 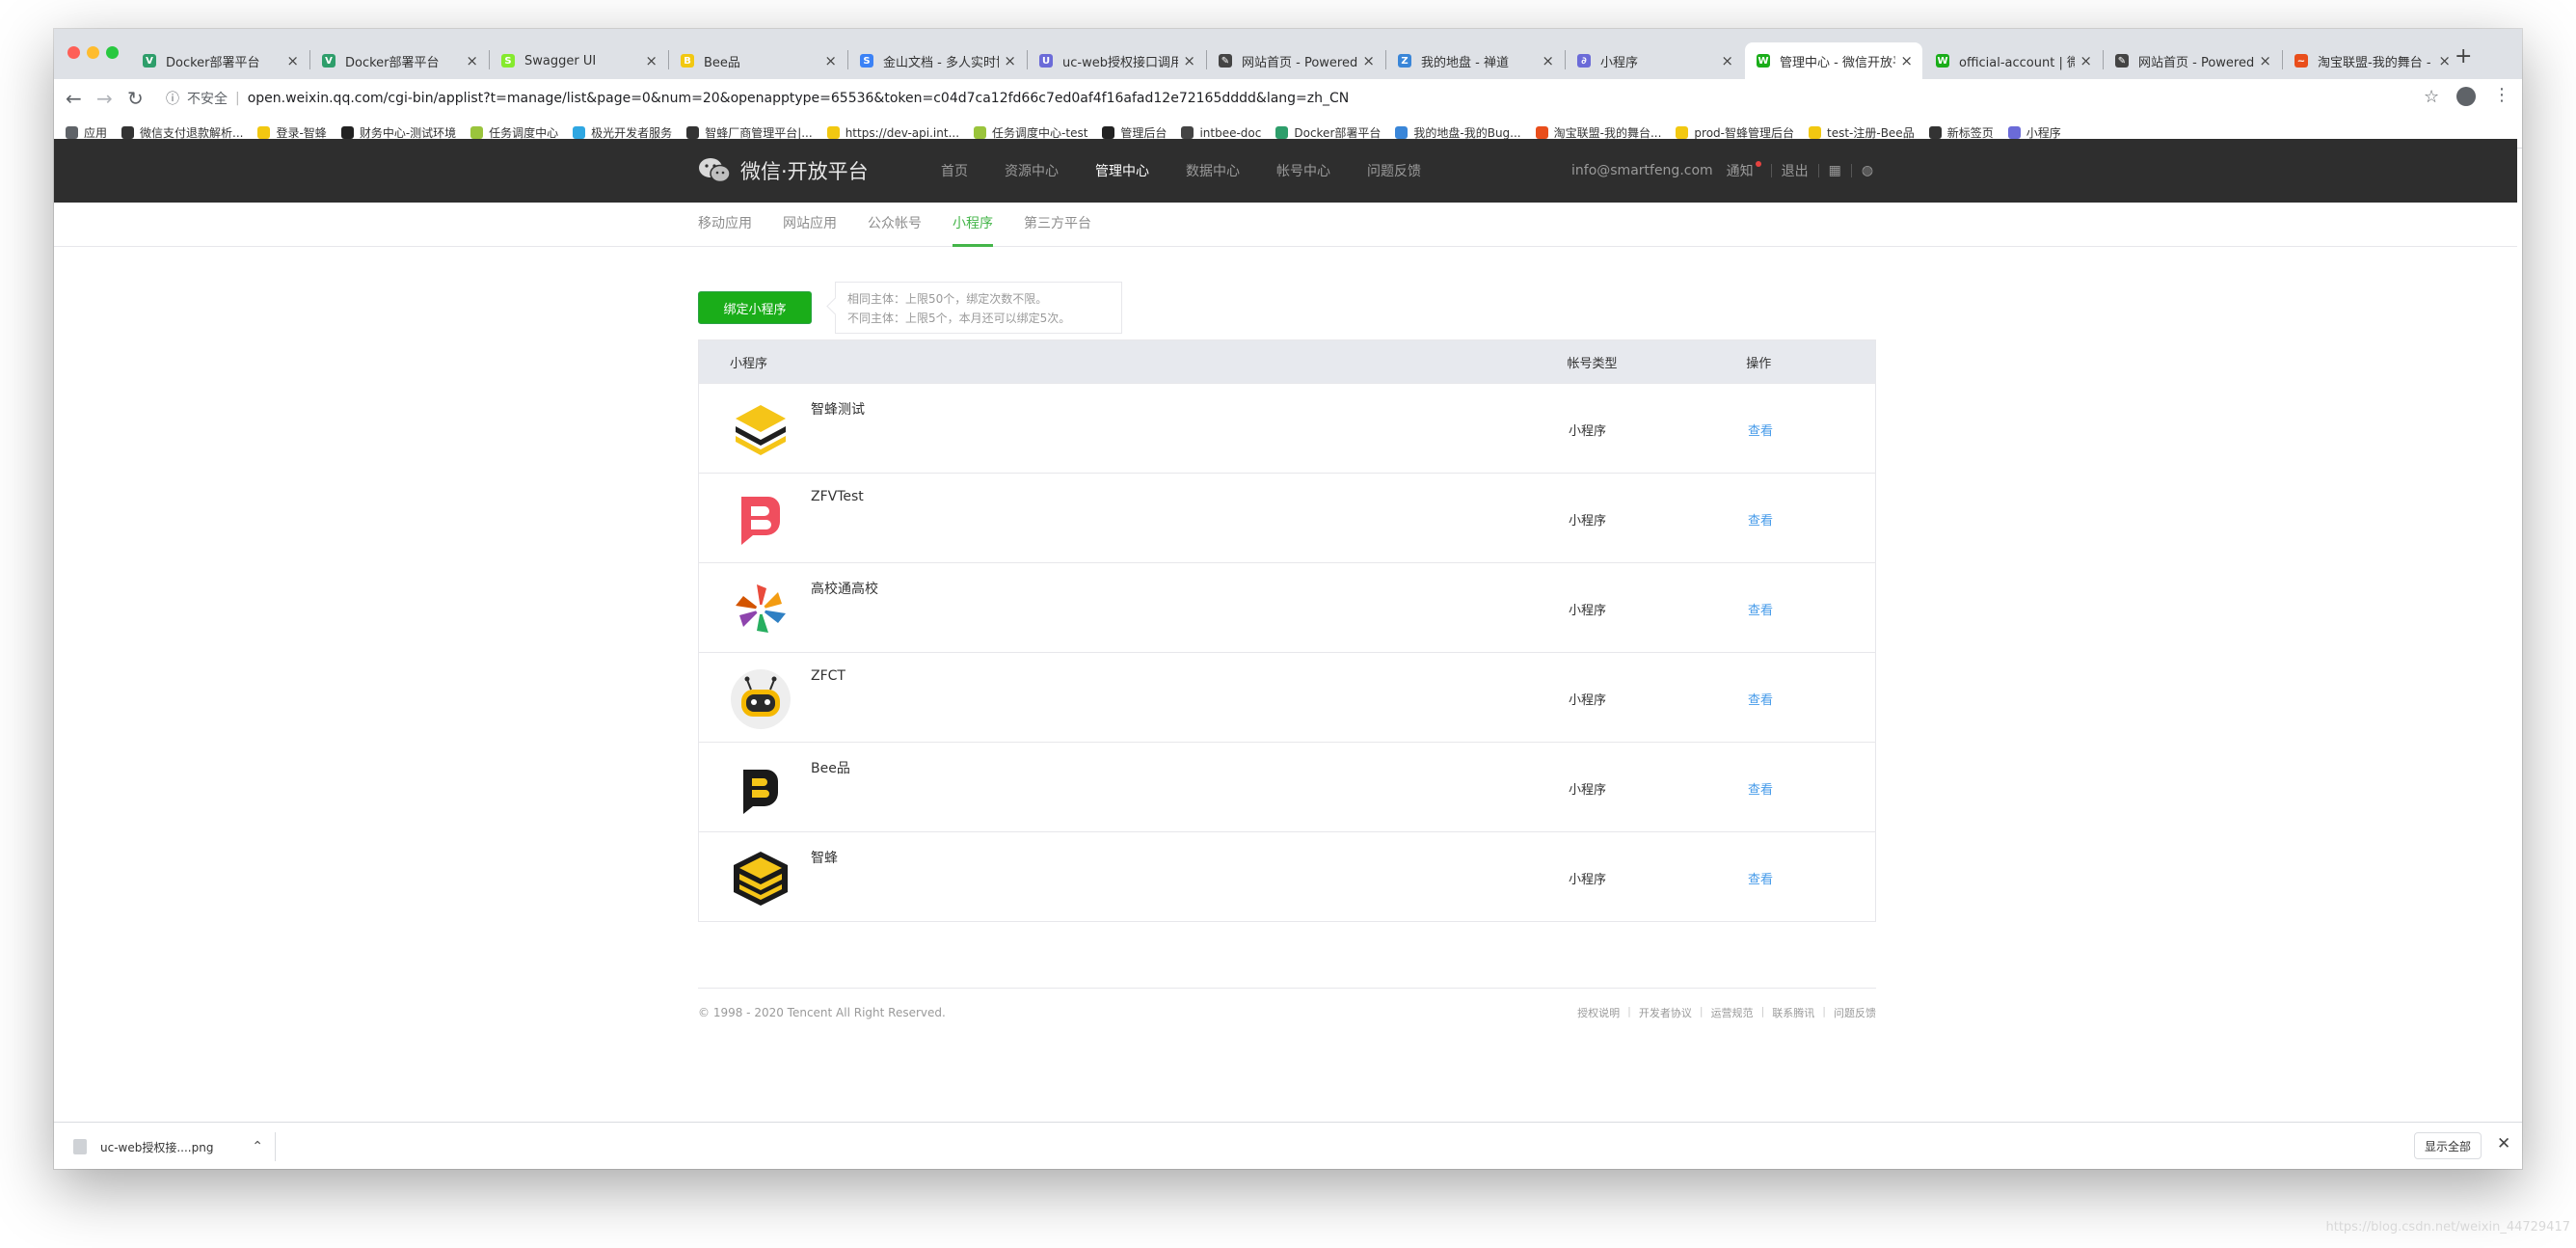 I want to click on tab-favicon-icon: V, so click(x=150, y=61).